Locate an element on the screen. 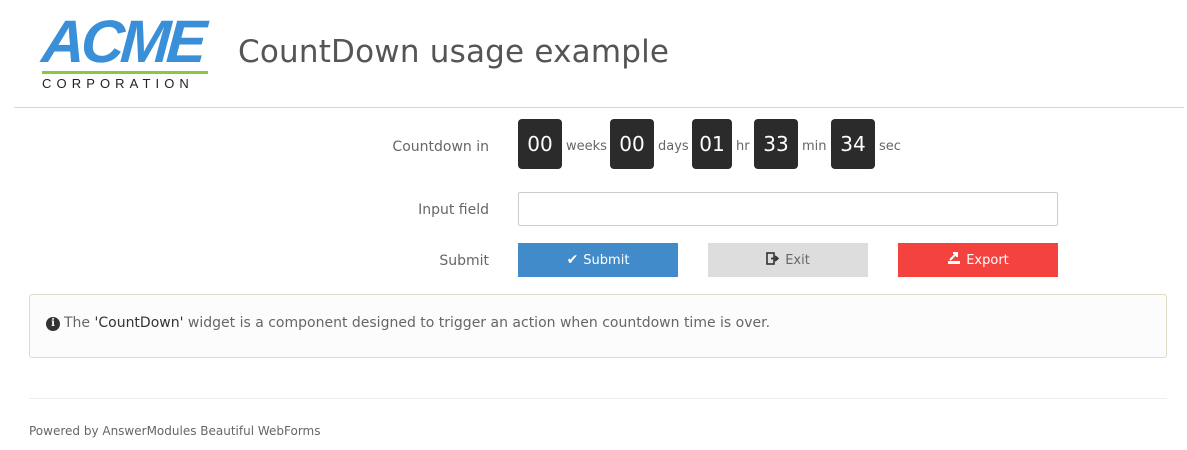  info-prefix: The is located at coordinates (79, 323).